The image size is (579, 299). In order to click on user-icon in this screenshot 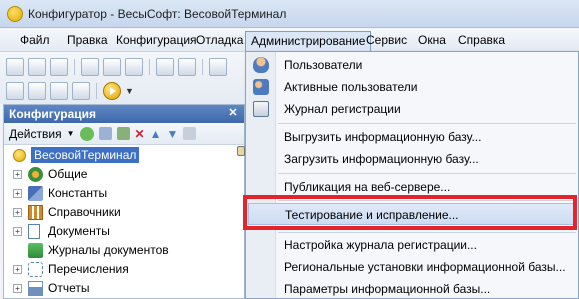, I will do `click(261, 65)`.